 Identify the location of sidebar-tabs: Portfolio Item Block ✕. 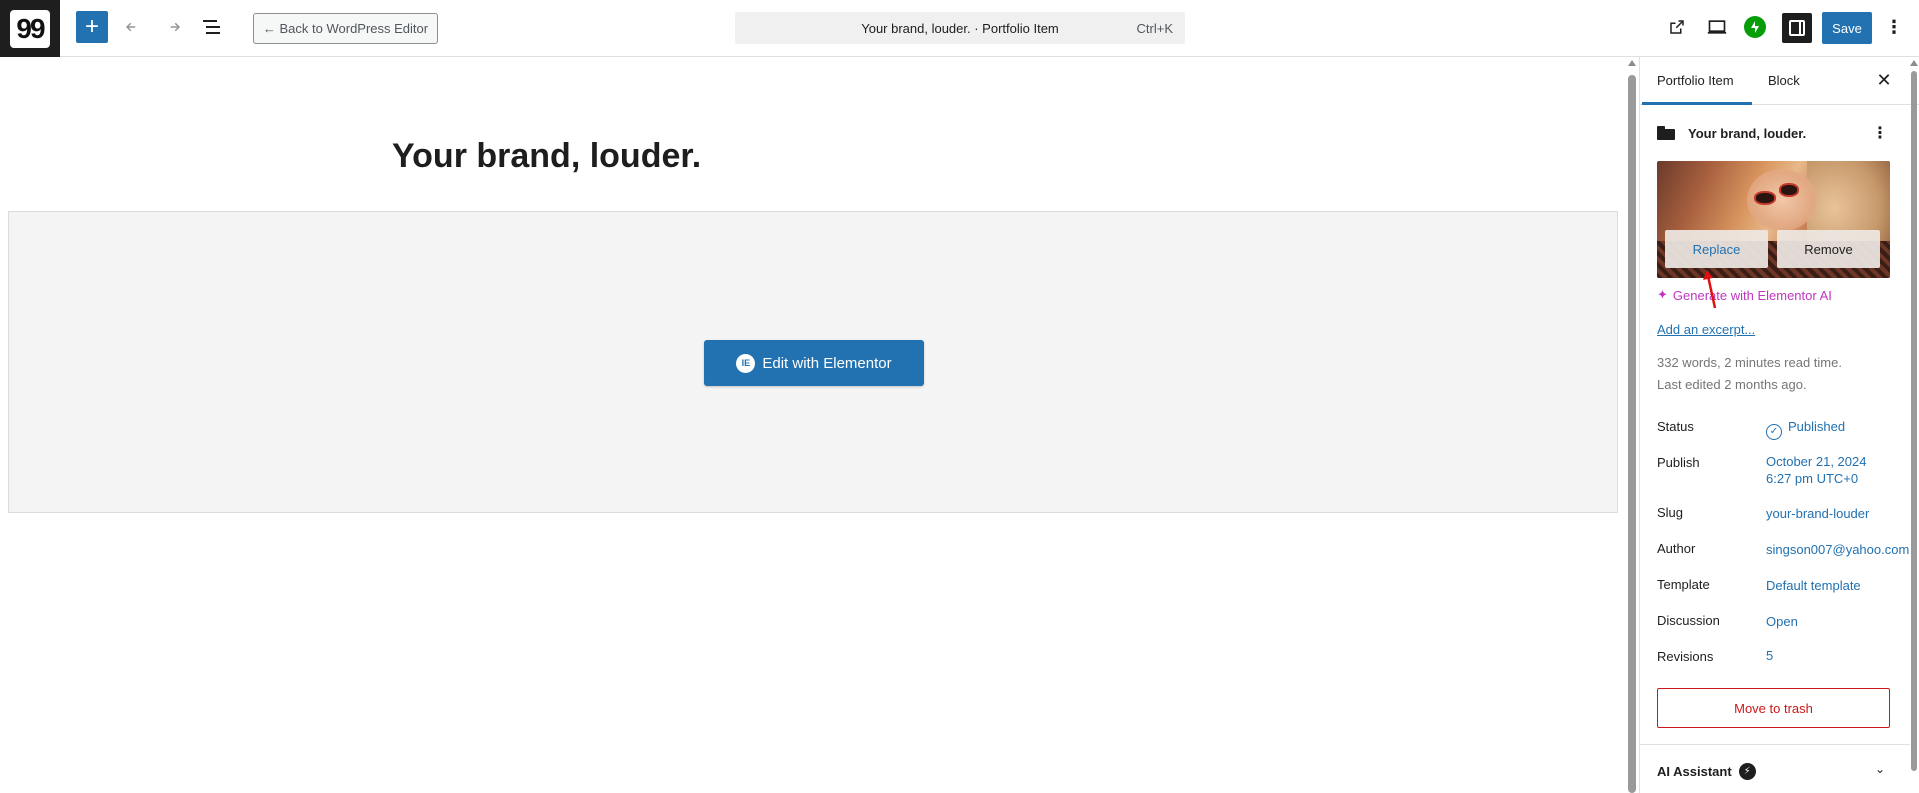
(1779, 81).